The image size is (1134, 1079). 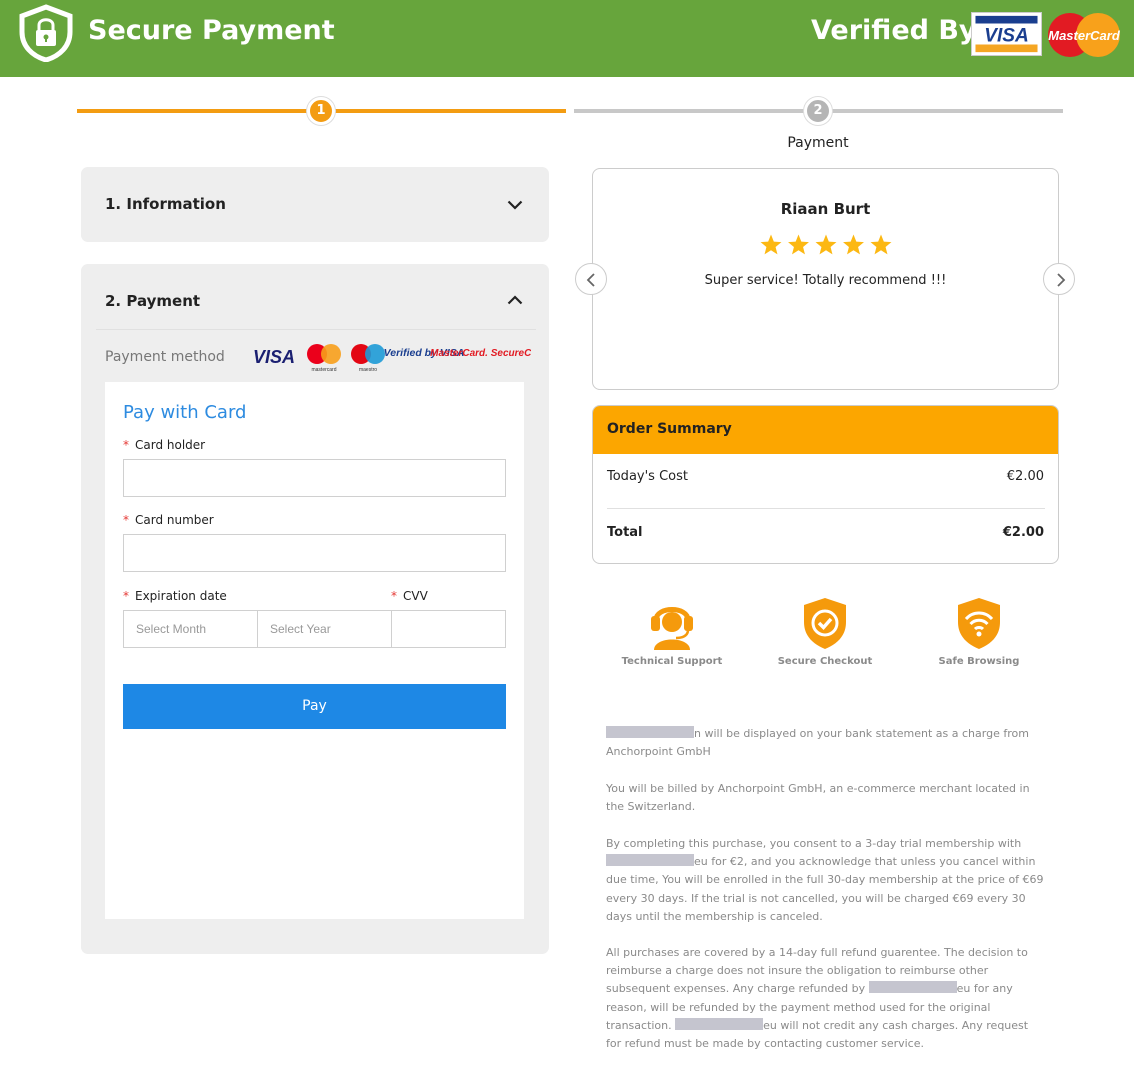 What do you see at coordinates (323, 370) in the screenshot?
I see `svg-text: mastercard` at bounding box center [323, 370].